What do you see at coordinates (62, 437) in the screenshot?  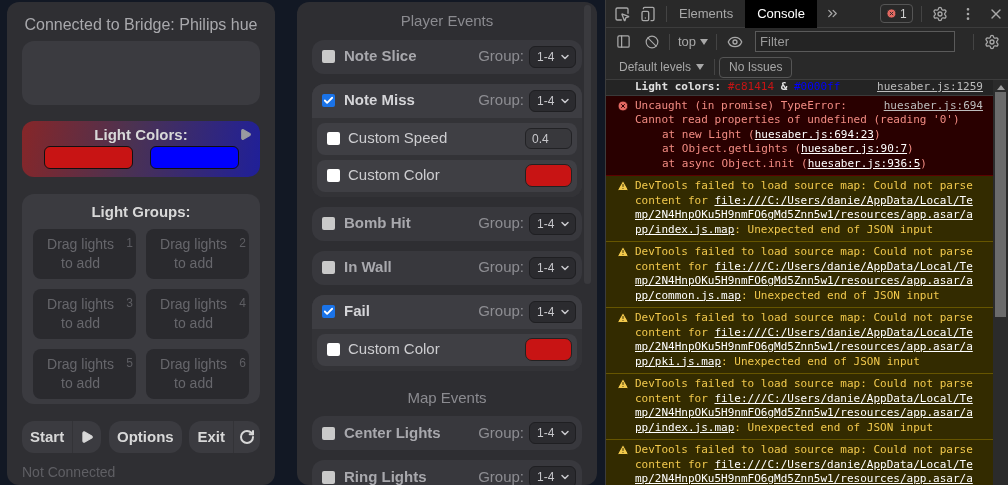 I see `app-button: Start` at bounding box center [62, 437].